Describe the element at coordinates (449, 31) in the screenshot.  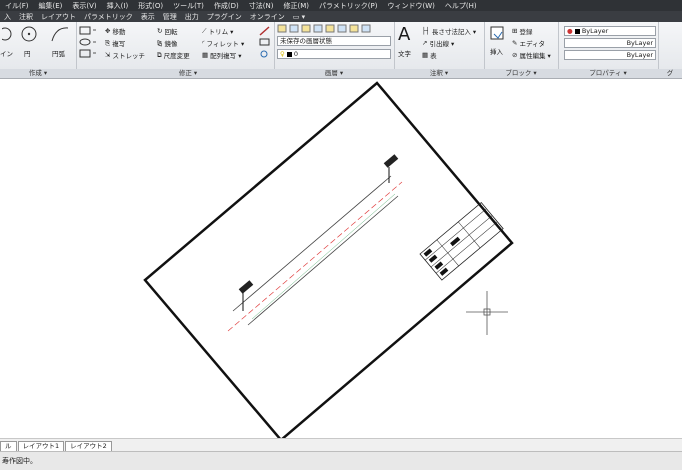
I see `linear-dimension-button: ├┤ 長さ寸法記入 ▾` at that location.